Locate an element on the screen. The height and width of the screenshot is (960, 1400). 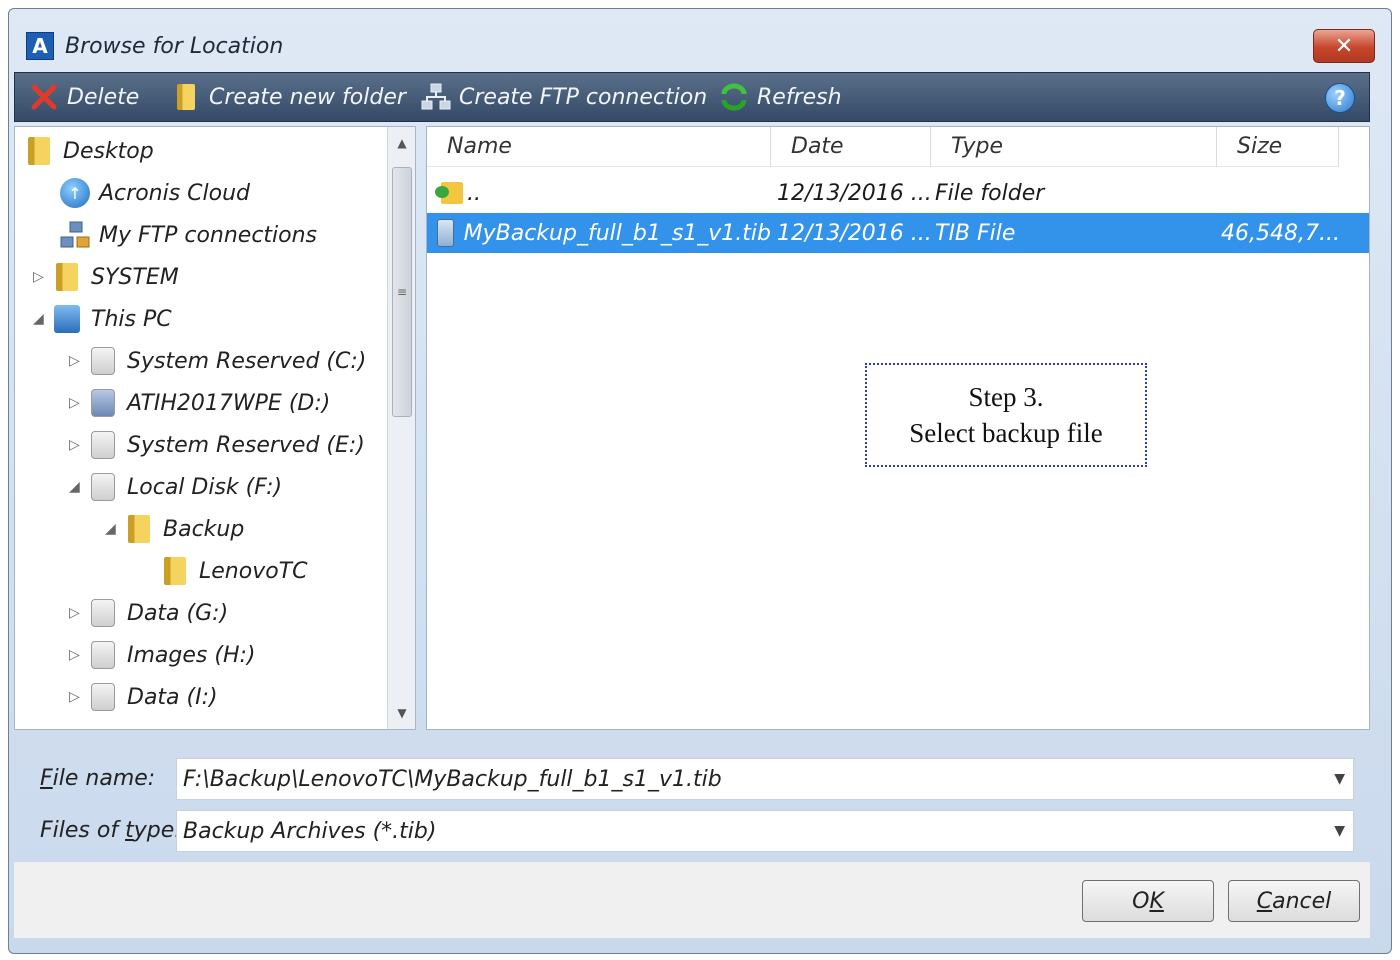
tree-item-my-ftp-connections: My FTP connections is located at coordinates (188, 235).